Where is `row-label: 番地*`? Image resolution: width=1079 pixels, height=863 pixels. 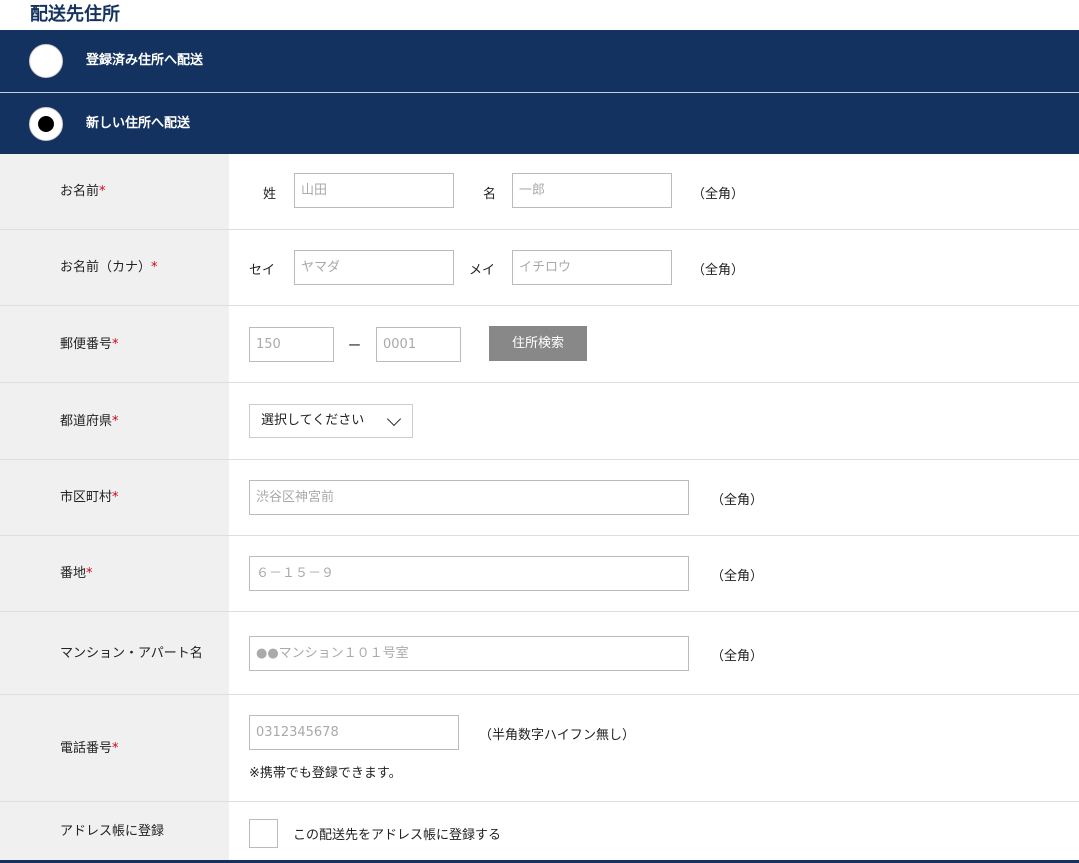
row-label: 番地* is located at coordinates (114, 573).